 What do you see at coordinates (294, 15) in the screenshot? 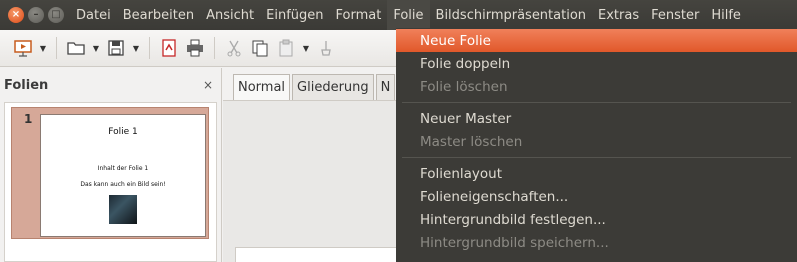
I see `menu-einfuegen: Einfügen` at bounding box center [294, 15].